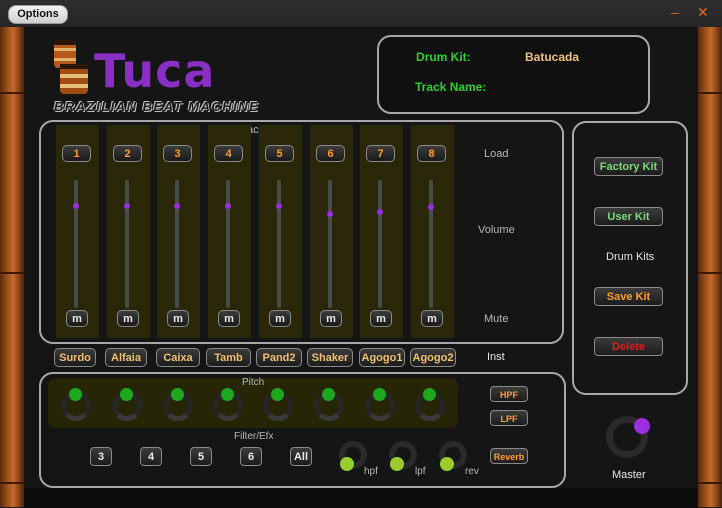  I want to click on delete-button: Delete, so click(628, 346).